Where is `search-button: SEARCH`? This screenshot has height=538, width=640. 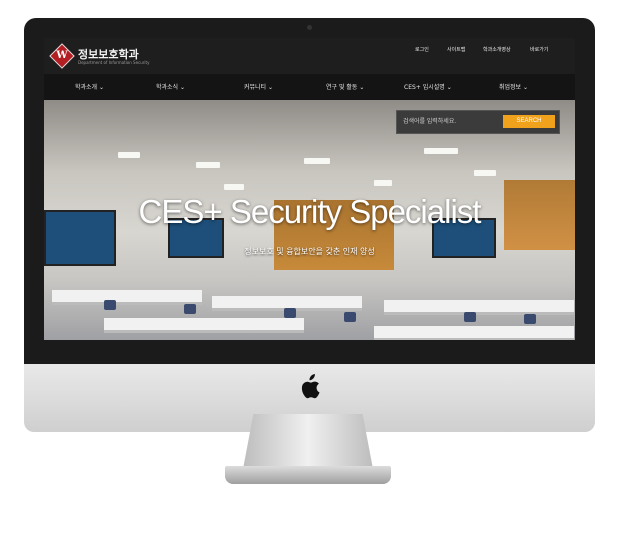
search-button: SEARCH is located at coordinates (529, 121).